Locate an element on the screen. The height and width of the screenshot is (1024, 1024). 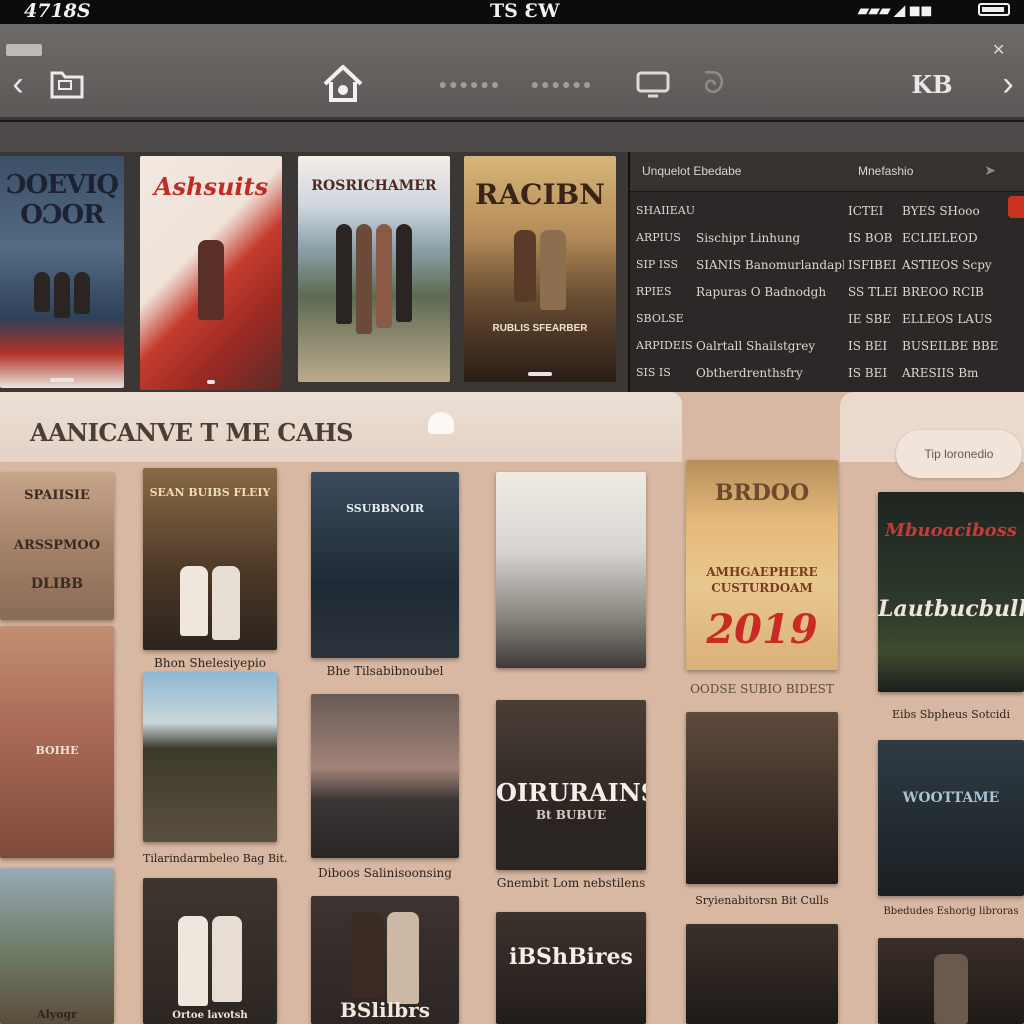
info-header: Unquelot Ebedabe Mnefashio ➤ is located at coordinates (827, 172).